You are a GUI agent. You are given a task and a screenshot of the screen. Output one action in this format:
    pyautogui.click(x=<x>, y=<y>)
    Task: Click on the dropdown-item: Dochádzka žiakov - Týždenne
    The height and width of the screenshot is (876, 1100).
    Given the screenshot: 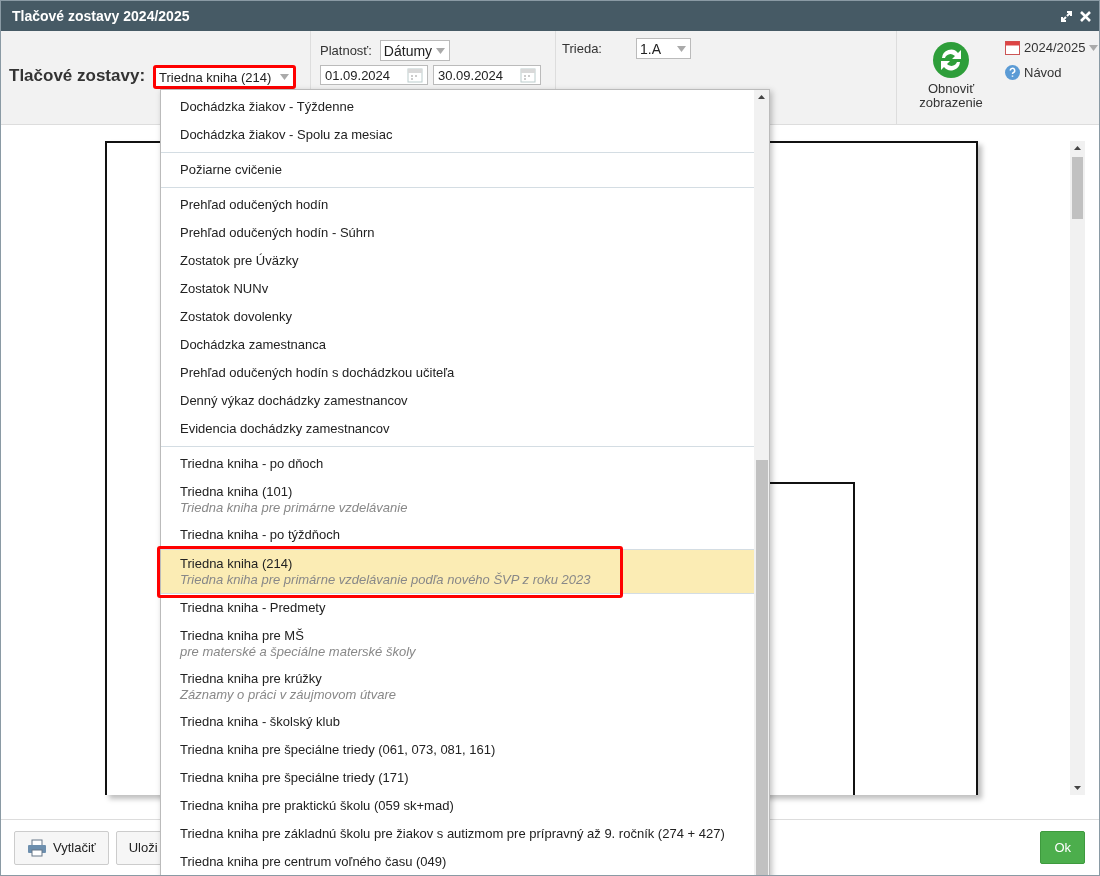 What is the action you would take?
    pyautogui.click(x=457, y=107)
    